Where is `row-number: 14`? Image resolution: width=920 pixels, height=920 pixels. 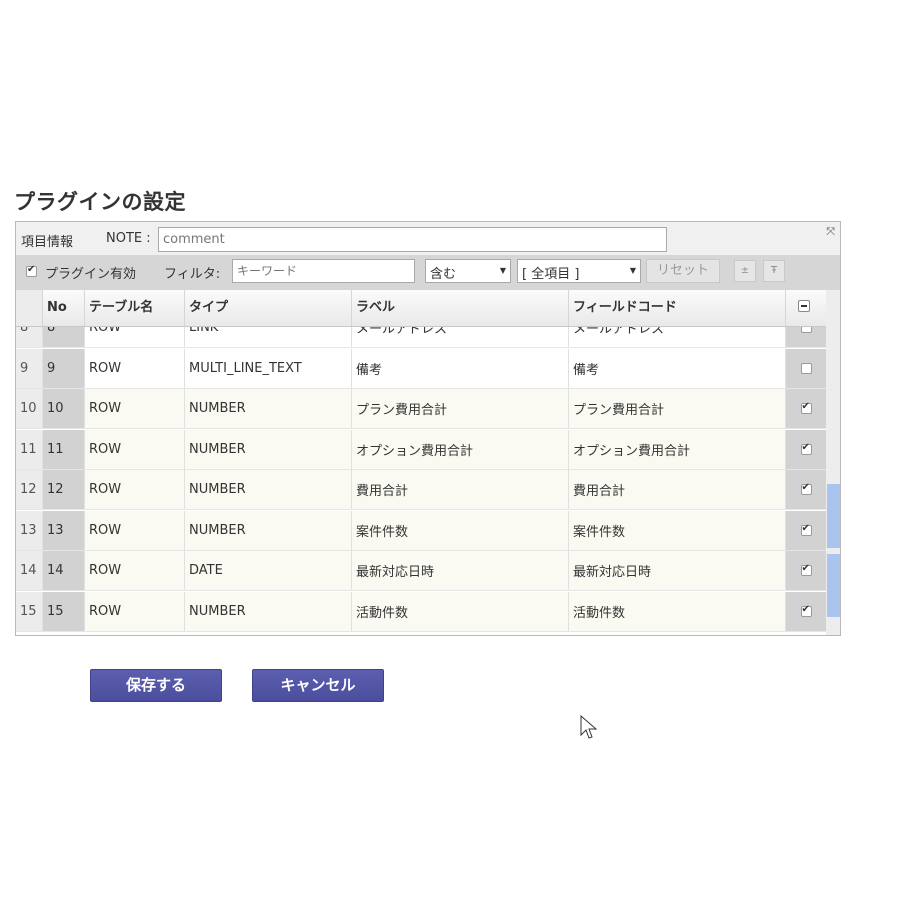
row-number: 14 is located at coordinates (29, 570).